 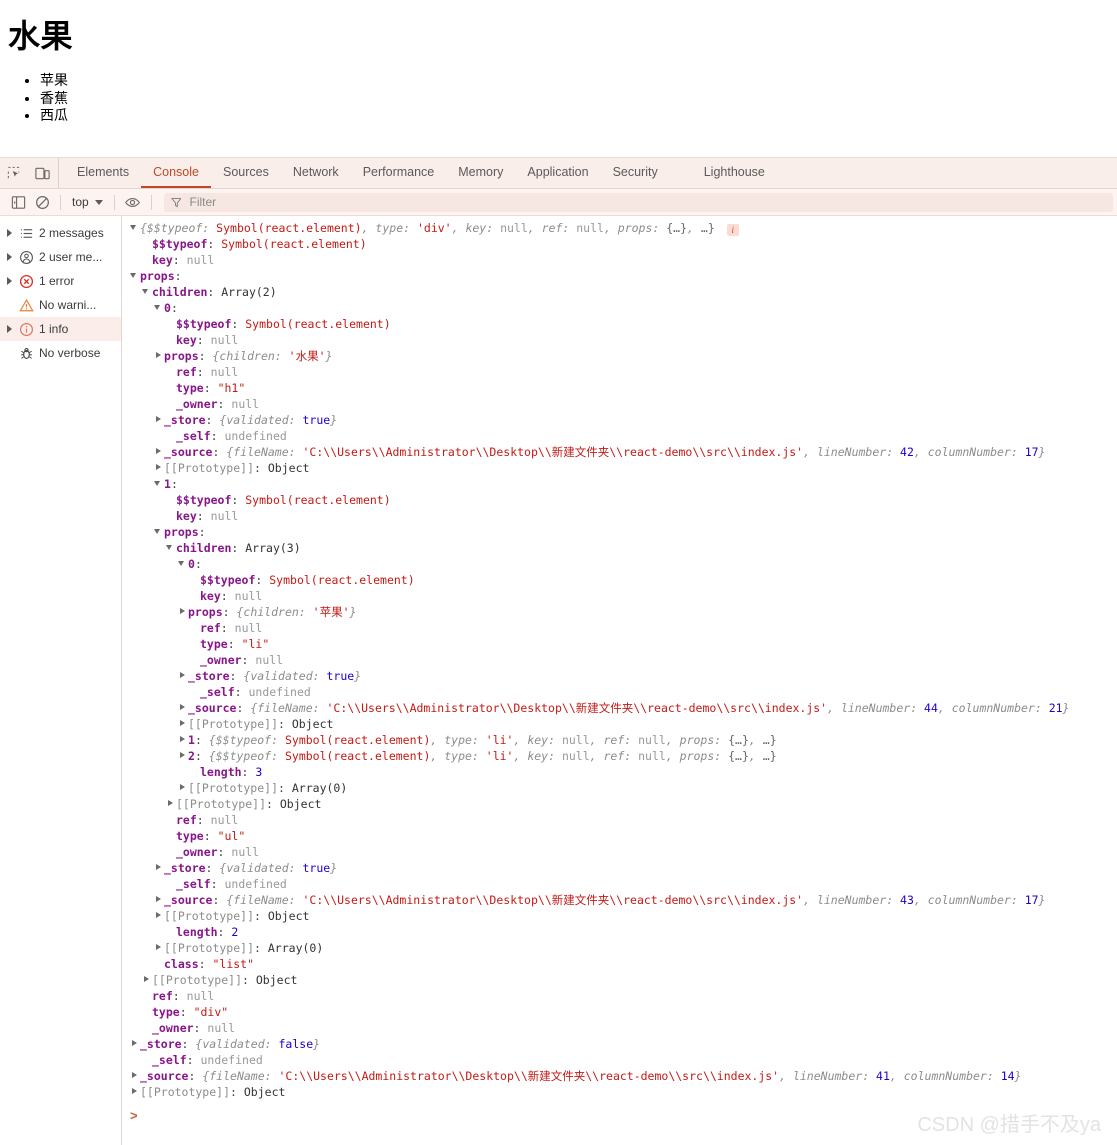 I want to click on console-object-row: [[Prototype]]: Array(0), so click(x=619, y=948).